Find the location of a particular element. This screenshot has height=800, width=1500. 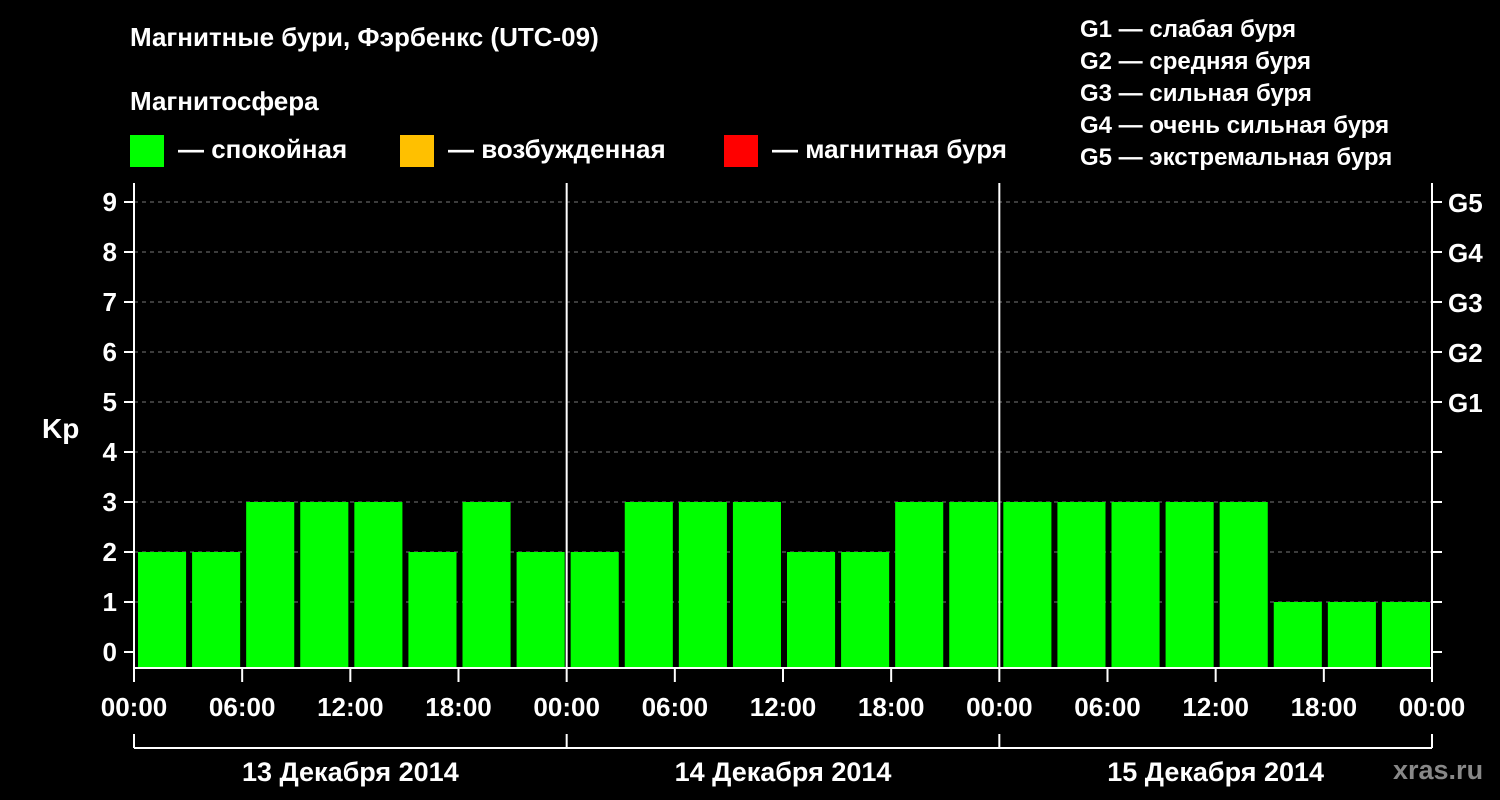

brand-watermark: xras.ru is located at coordinates (1438, 770).